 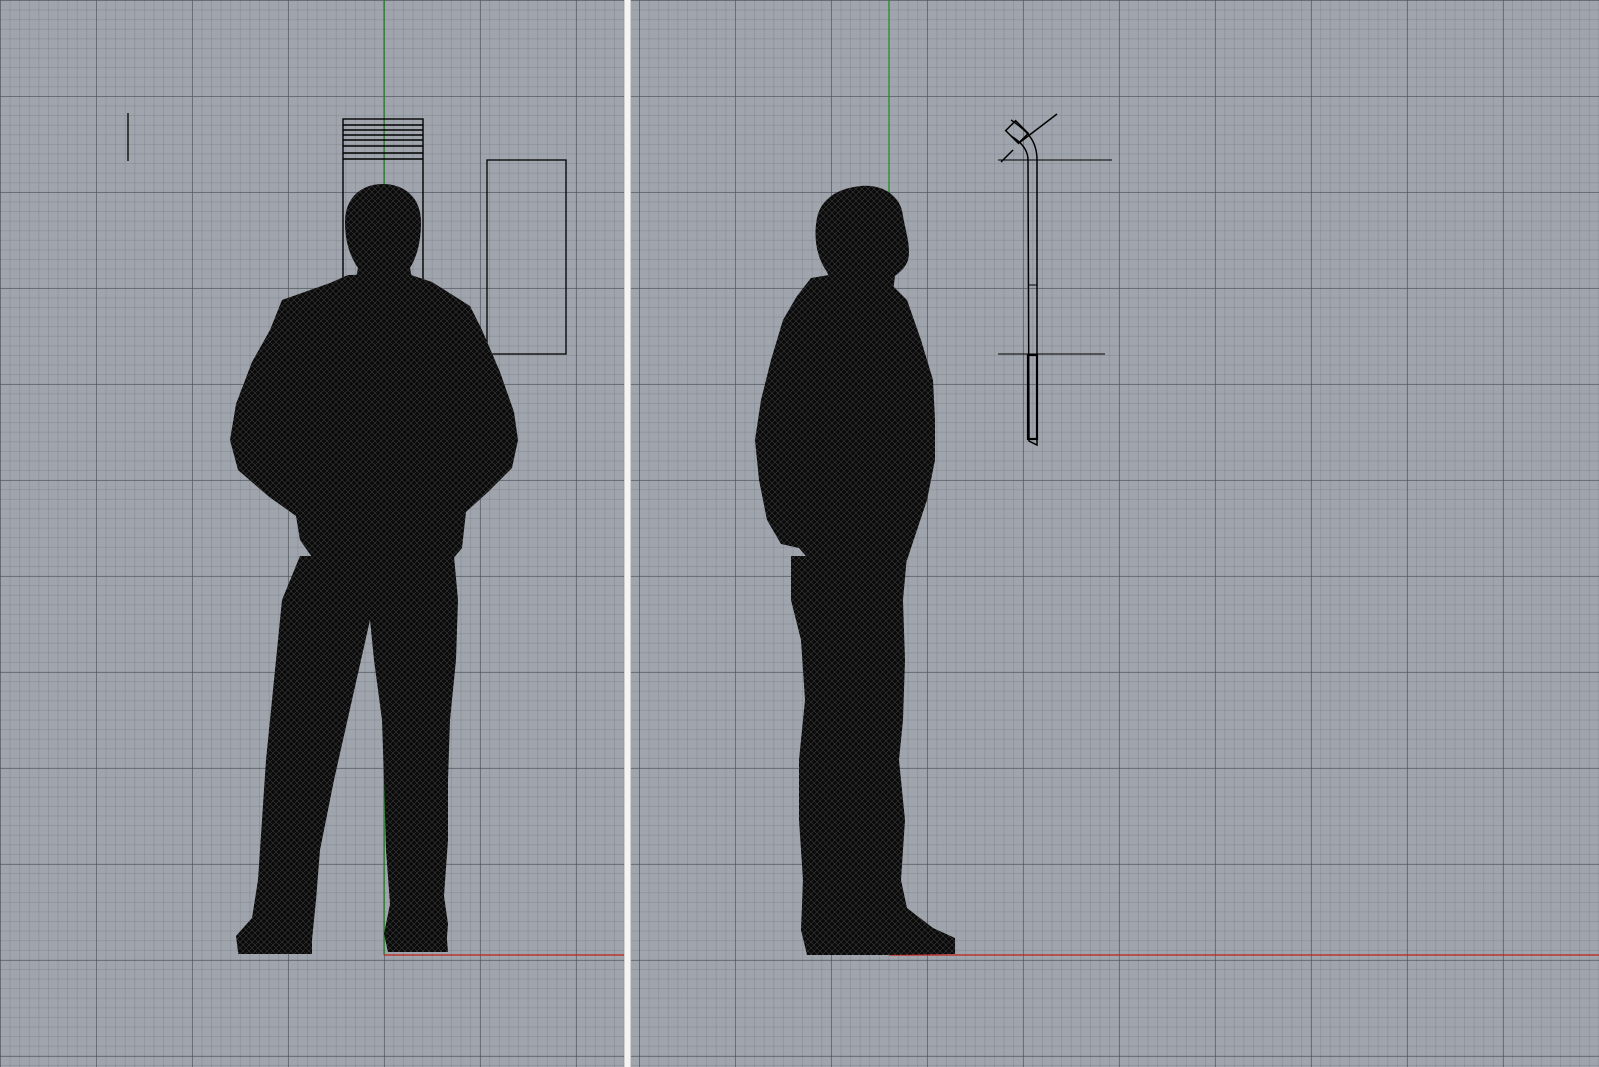 What do you see at coordinates (855, 570) in the screenshot?
I see `human-figure-side-view` at bounding box center [855, 570].